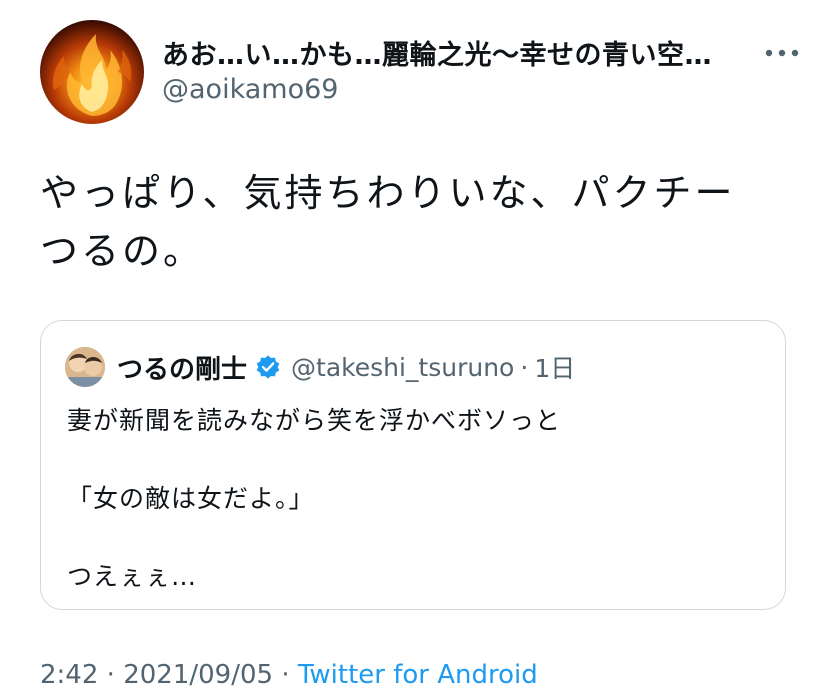 This screenshot has width=827, height=700. I want to click on more-dots-icon, so click(782, 53).